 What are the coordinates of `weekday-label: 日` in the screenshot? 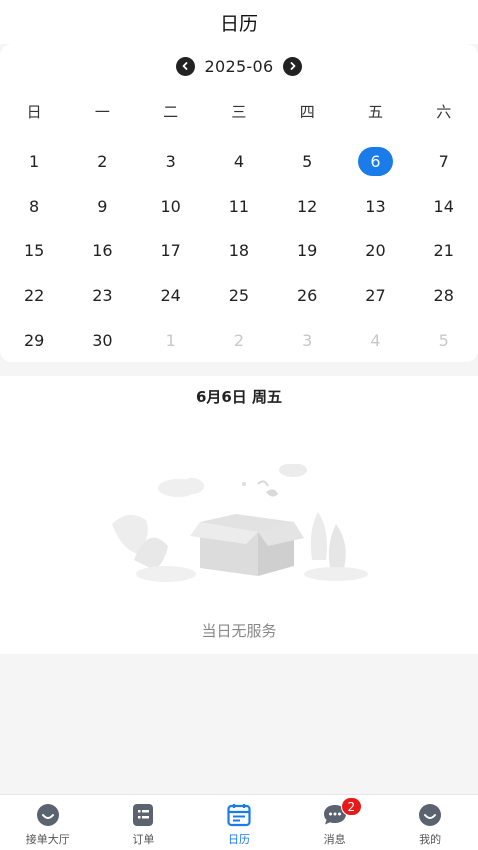 It's located at (34, 112).